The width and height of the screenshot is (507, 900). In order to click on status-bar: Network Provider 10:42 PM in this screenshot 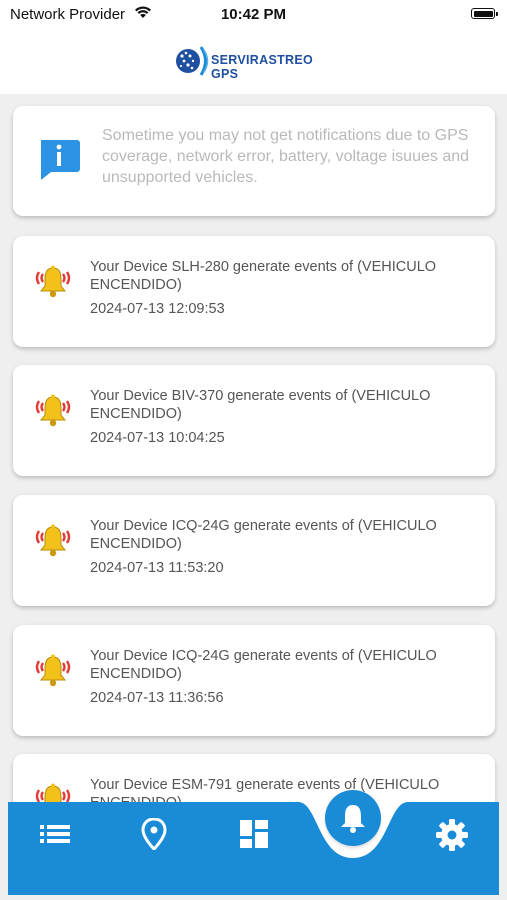, I will do `click(253, 15)`.